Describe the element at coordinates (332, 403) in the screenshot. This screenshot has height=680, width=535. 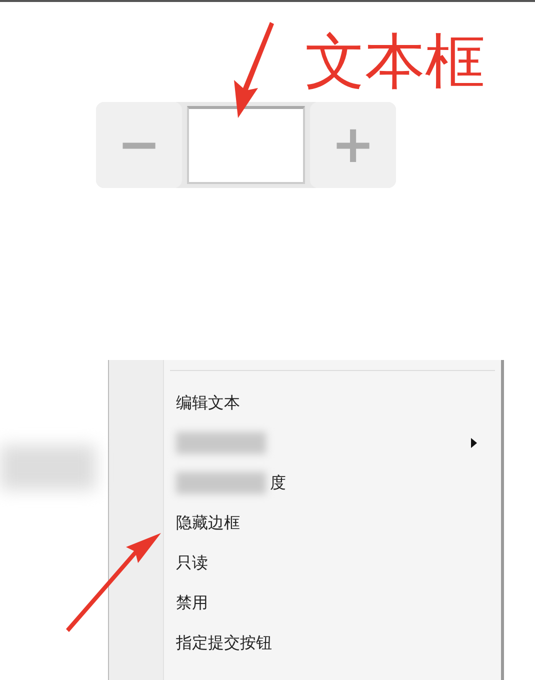
I see `menu-item: 编辑文本` at that location.